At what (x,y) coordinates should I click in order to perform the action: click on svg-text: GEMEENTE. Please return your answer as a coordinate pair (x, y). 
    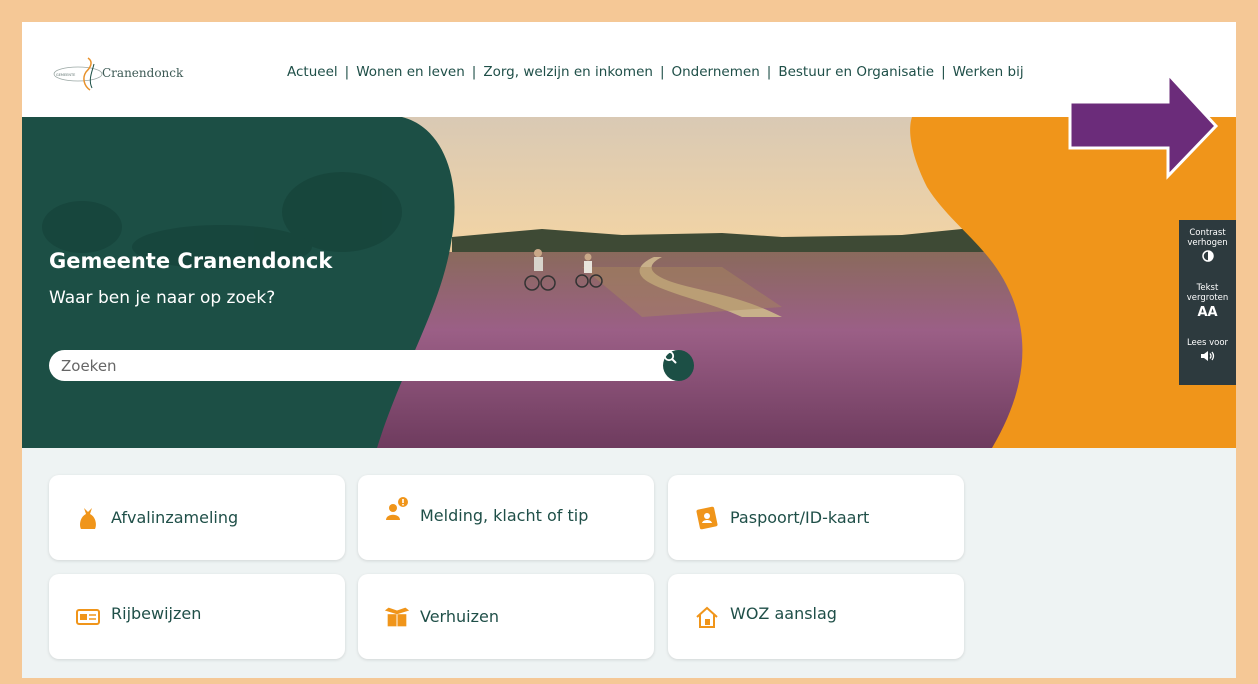
    Looking at the image, I should click on (65, 75).